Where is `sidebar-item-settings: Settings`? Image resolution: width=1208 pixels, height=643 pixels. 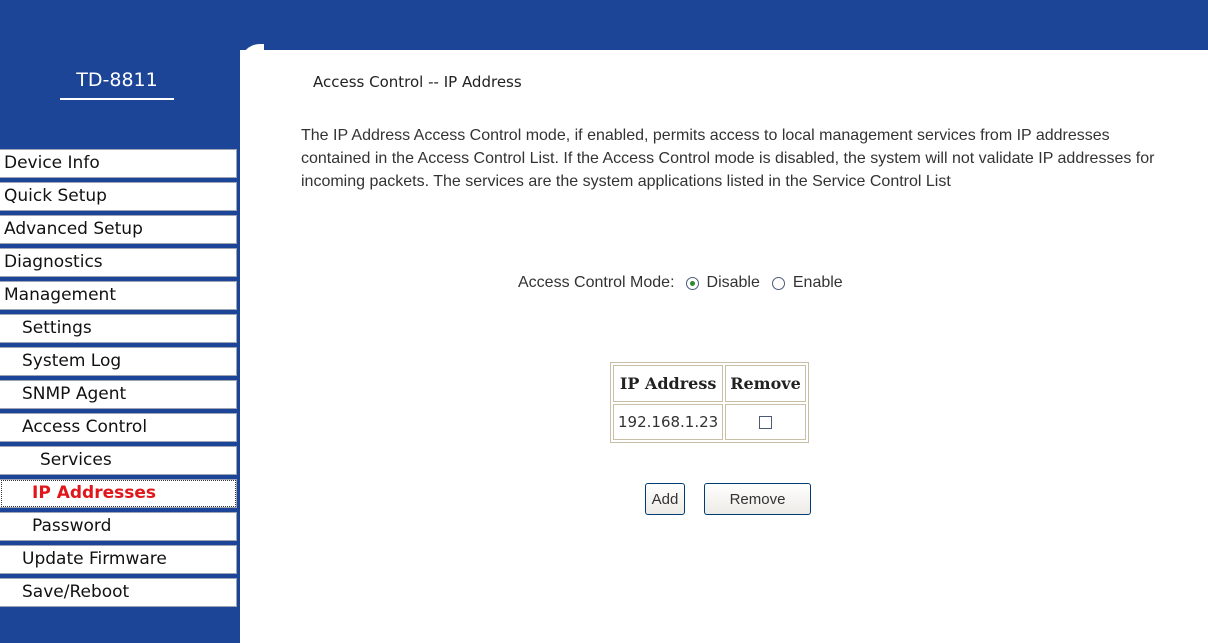
sidebar-item-settings: Settings is located at coordinates (118, 328).